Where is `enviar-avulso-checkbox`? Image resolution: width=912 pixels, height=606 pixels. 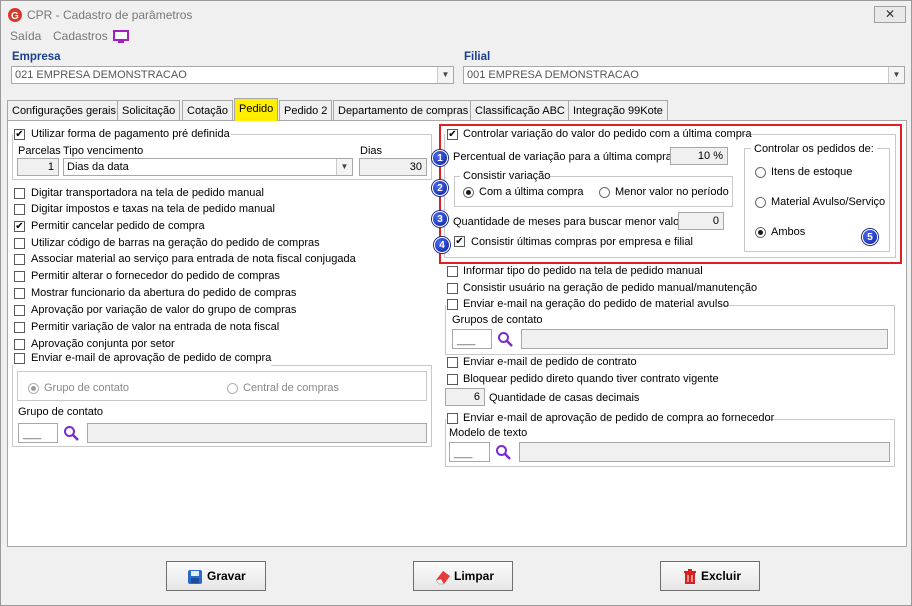 enviar-avulso-checkbox is located at coordinates (452, 304).